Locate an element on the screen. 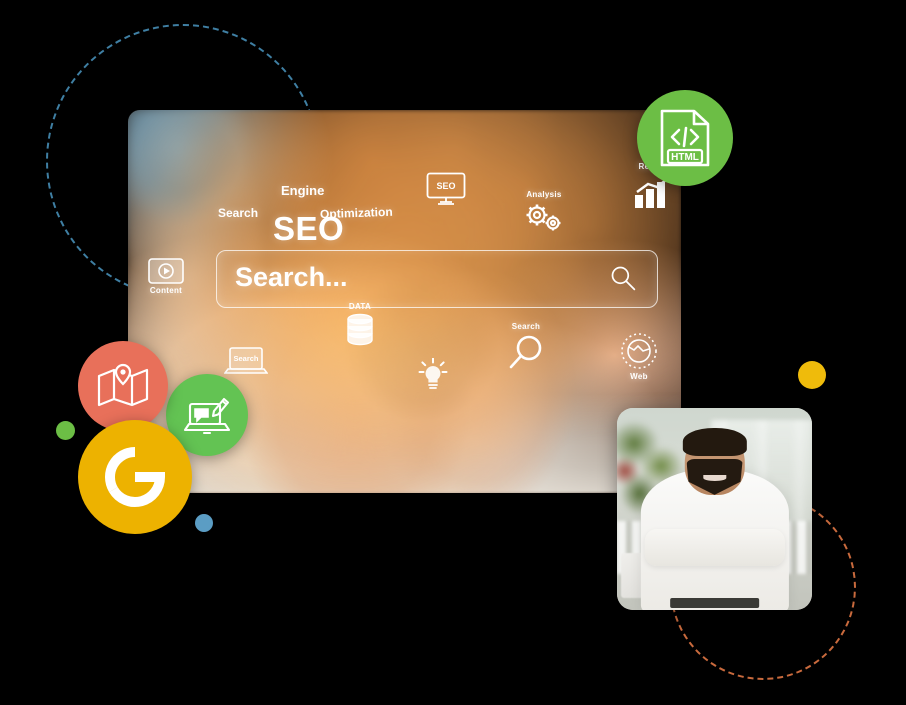 The width and height of the screenshot is (906, 705). hud-item-content: Content is located at coordinates (166, 276).